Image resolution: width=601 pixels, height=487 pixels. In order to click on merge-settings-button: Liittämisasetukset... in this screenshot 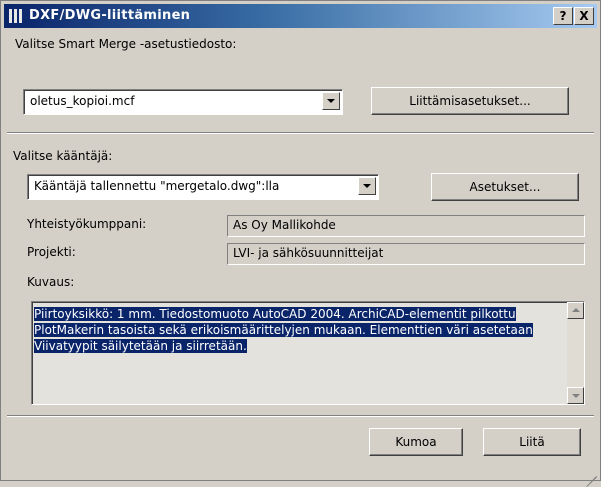, I will do `click(470, 101)`.